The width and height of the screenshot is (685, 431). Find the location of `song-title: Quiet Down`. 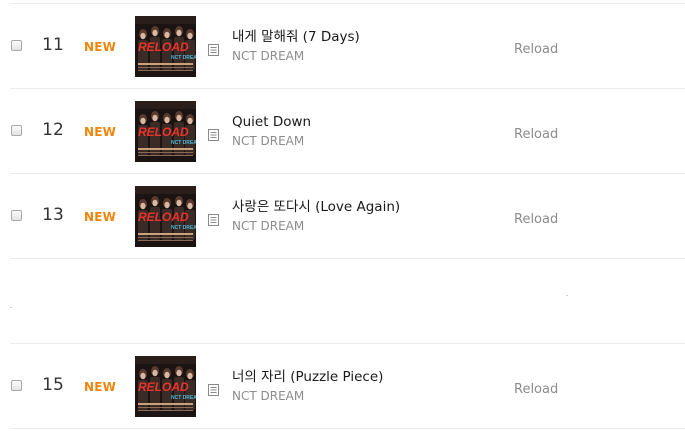

song-title: Quiet Down is located at coordinates (271, 122).